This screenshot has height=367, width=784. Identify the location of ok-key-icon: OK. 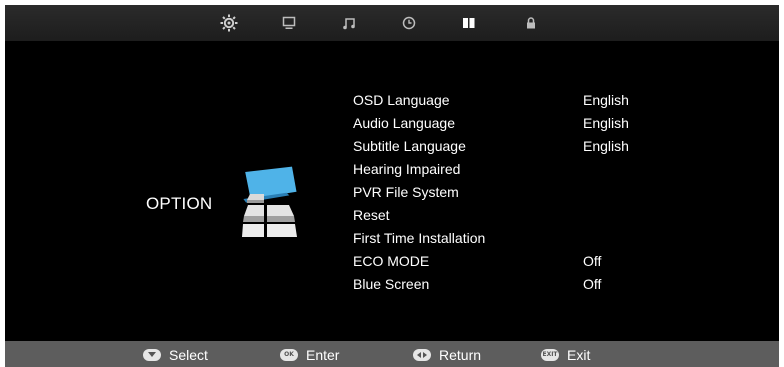
(289, 354).